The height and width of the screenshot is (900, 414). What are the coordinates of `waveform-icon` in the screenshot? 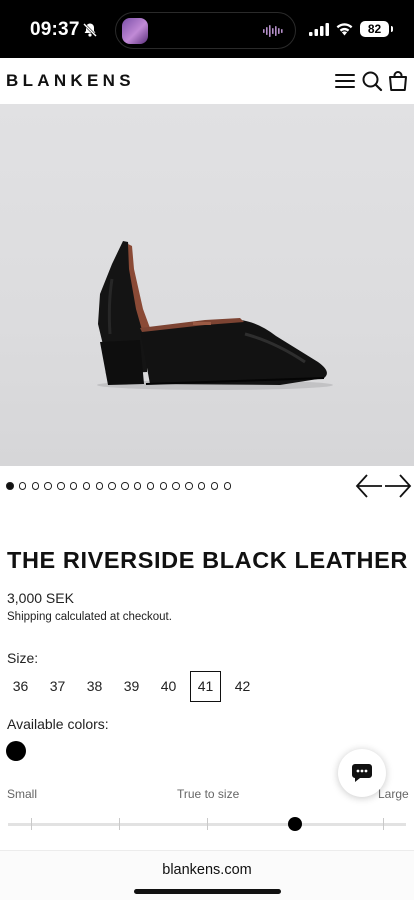 It's located at (273, 31).